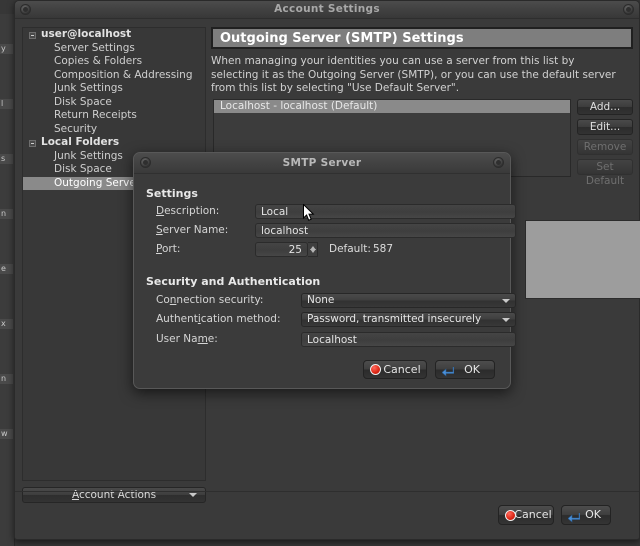  What do you see at coordinates (98, 61) in the screenshot?
I see `sidebar-item-label: Copies & Folders` at bounding box center [98, 61].